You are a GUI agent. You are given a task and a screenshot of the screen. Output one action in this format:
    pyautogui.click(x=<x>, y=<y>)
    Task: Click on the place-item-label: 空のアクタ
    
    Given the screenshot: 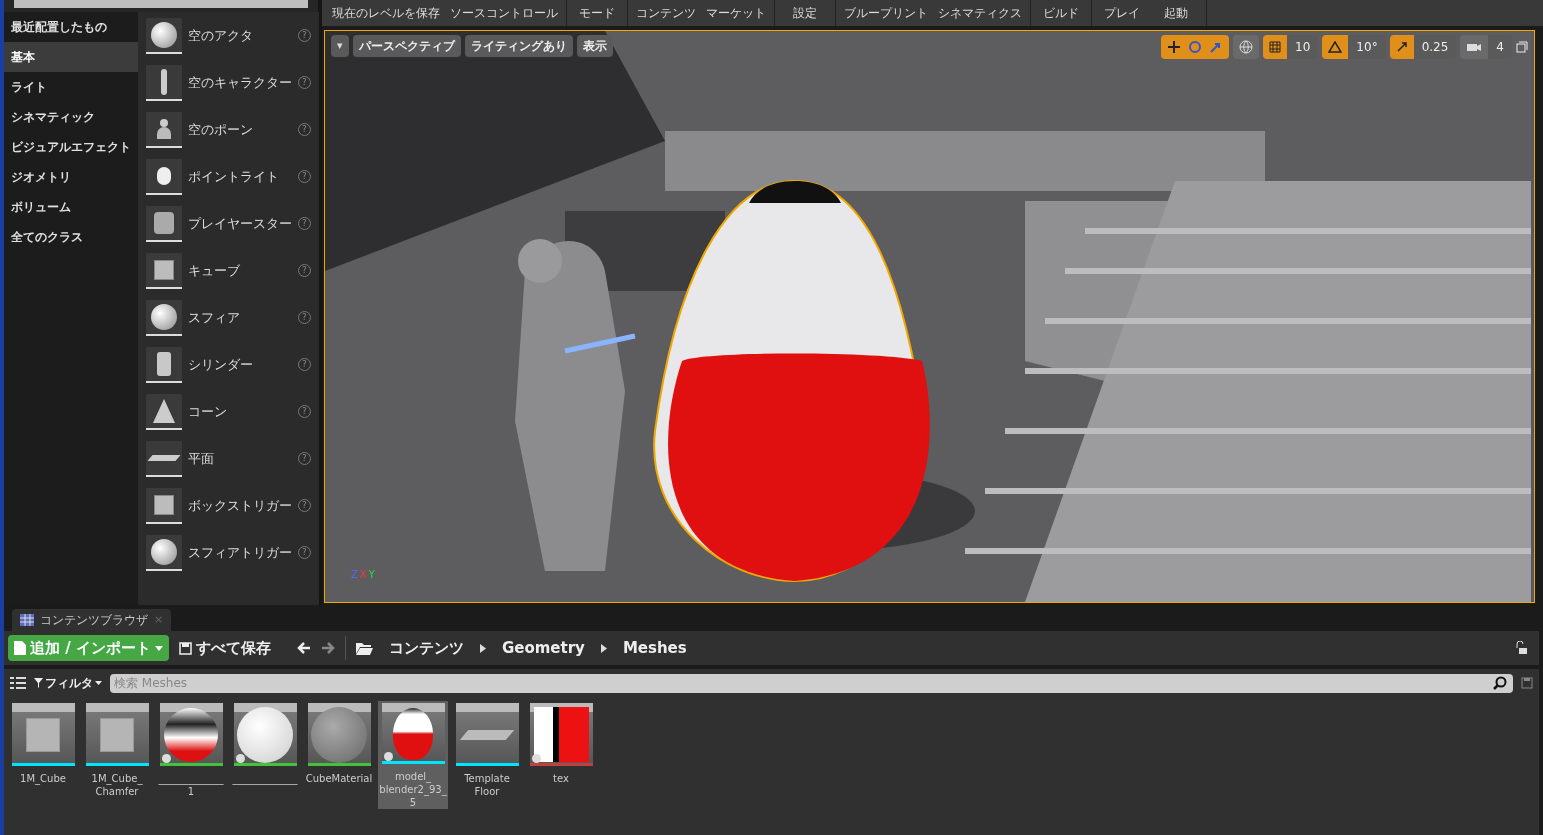 What is the action you would take?
    pyautogui.click(x=240, y=35)
    